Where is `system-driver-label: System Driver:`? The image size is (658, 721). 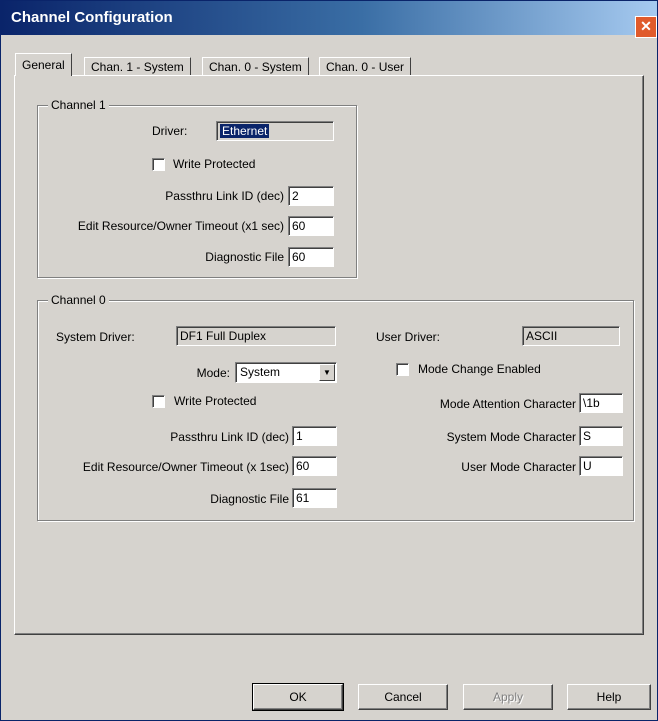 system-driver-label: System Driver: is located at coordinates (95, 337).